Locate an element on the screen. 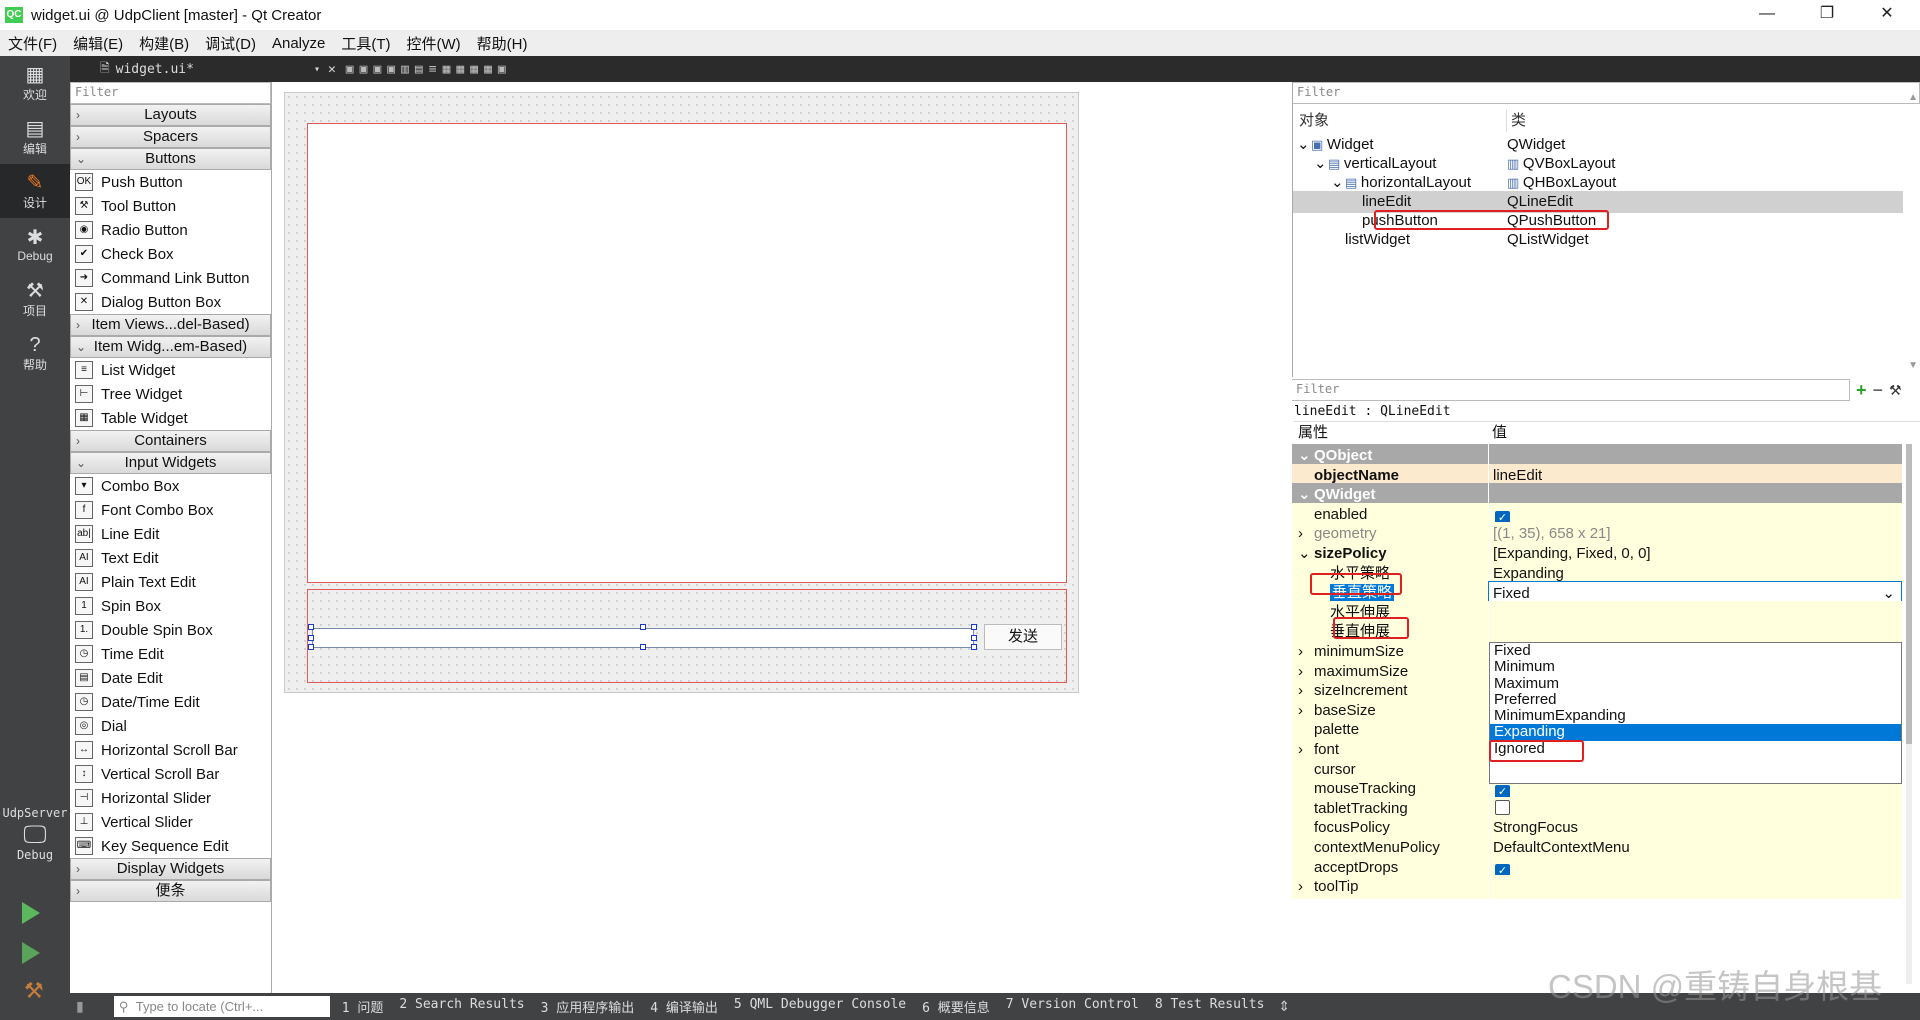 The image size is (1920, 1020). menu-build: 构建(B) is located at coordinates (164, 43).